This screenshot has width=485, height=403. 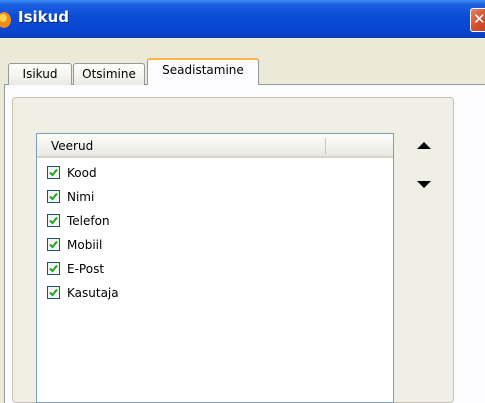 What do you see at coordinates (5, 20) in the screenshot?
I see `app-logo-icon` at bounding box center [5, 20].